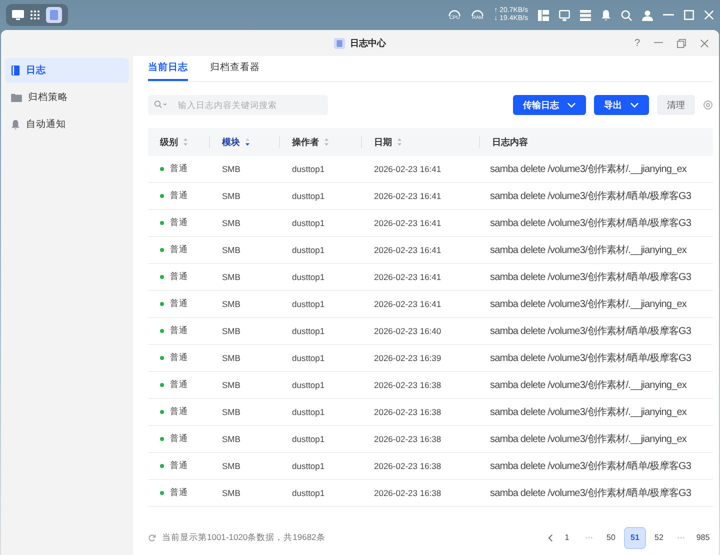  I want to click on table-cell: 2026-02-23 16:39, so click(408, 358).